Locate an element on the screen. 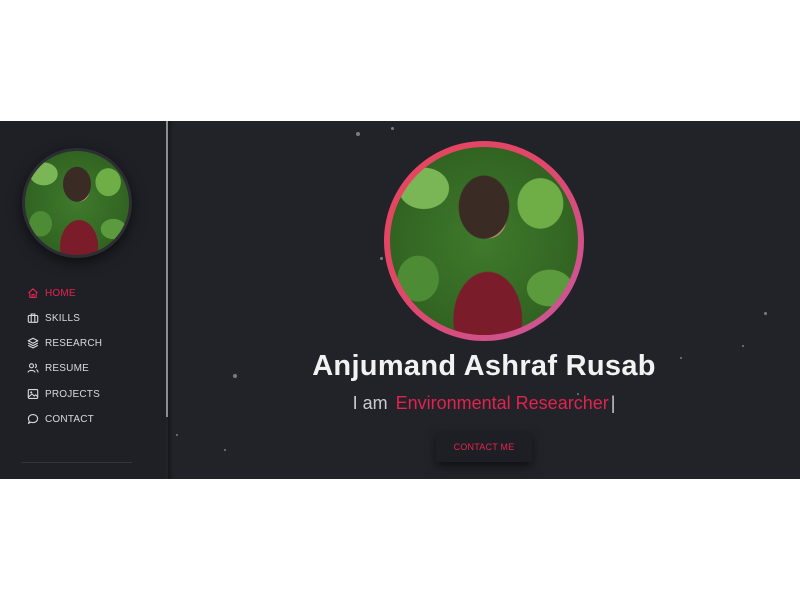  typing-cursor: | is located at coordinates (613, 403).